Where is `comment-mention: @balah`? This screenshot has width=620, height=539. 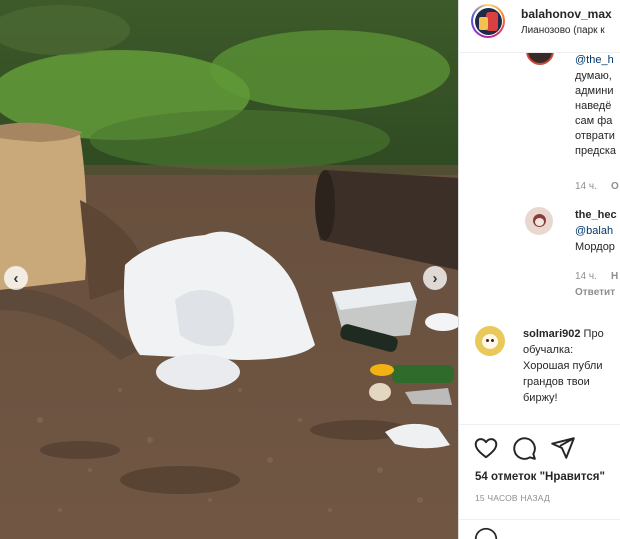
comment-mention: @balah is located at coordinates (594, 231).